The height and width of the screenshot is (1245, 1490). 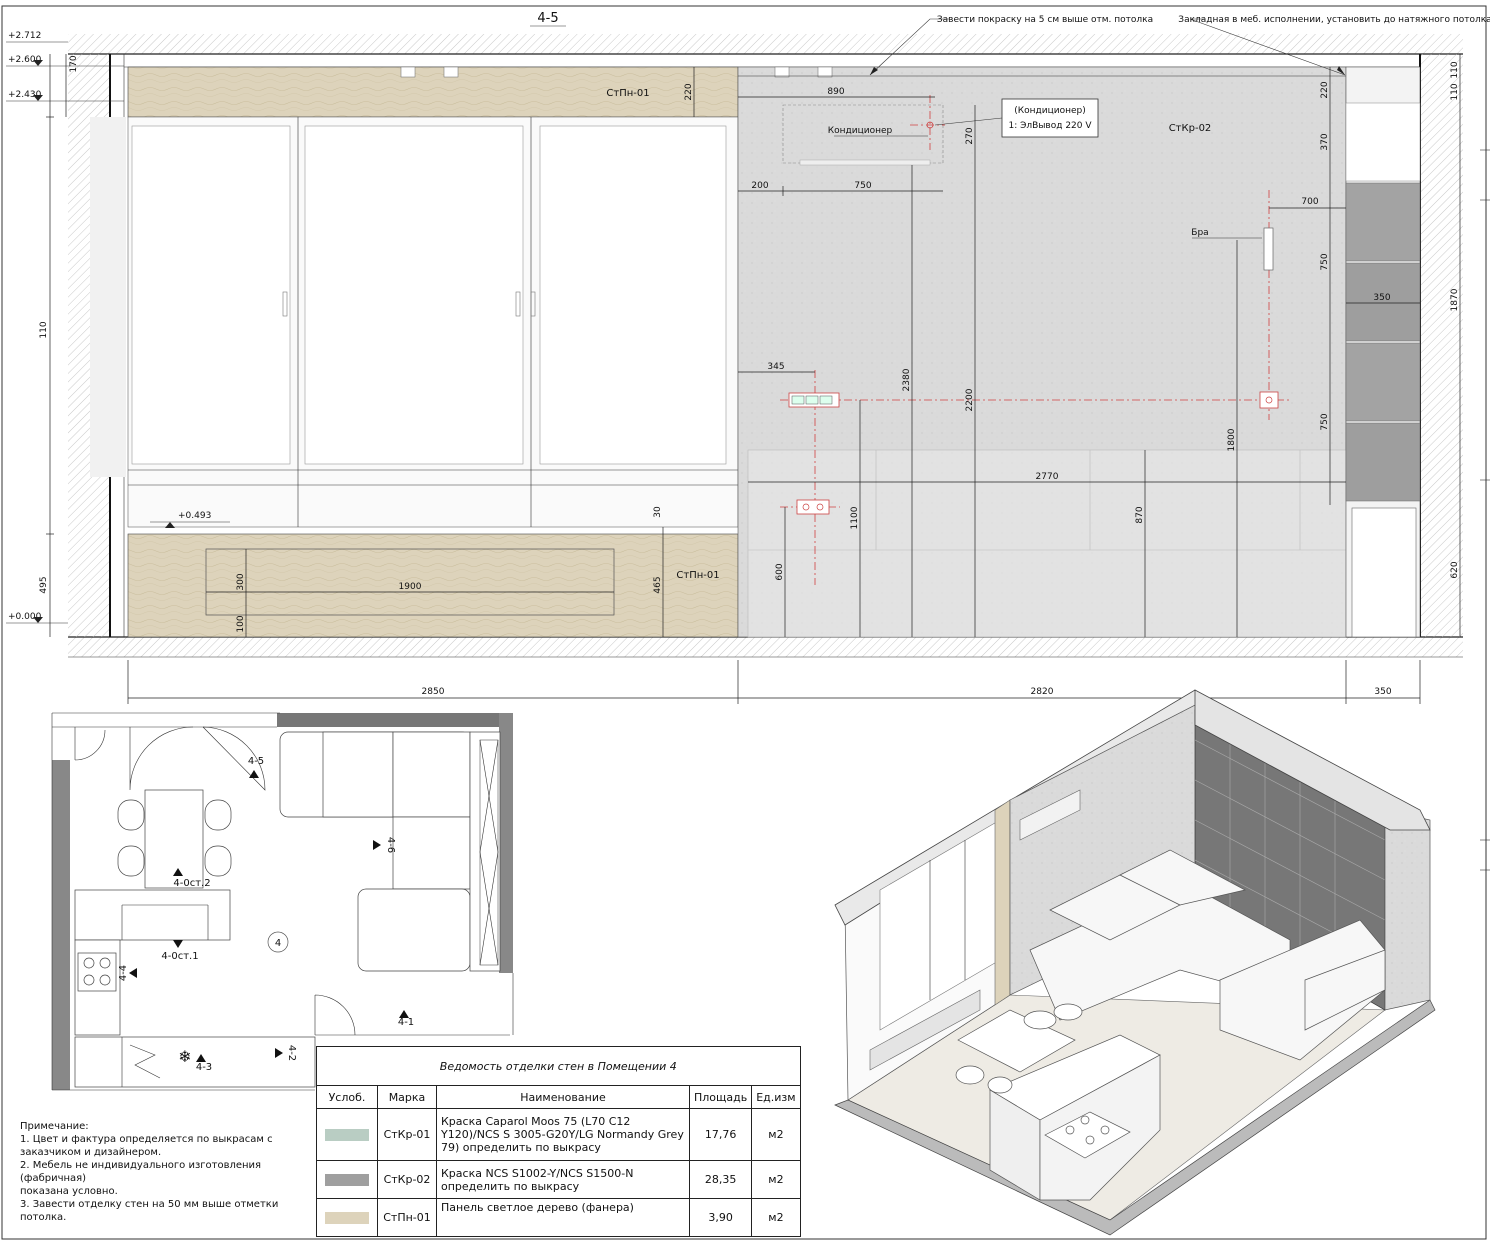 I want to click on marker-4-4: 4-4, so click(x=123, y=973).